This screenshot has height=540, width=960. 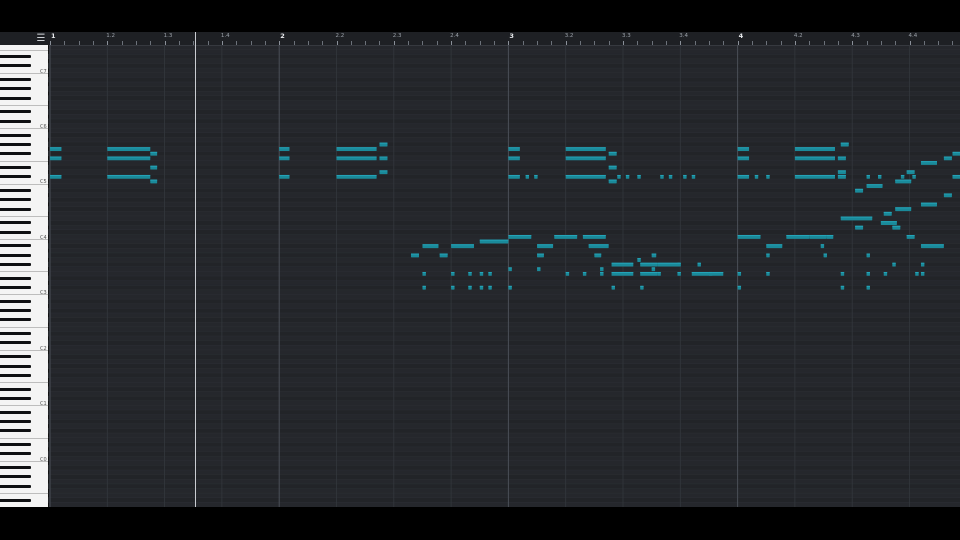 What do you see at coordinates (397, 36) in the screenshot?
I see `ruler-beat-label: 2.3` at bounding box center [397, 36].